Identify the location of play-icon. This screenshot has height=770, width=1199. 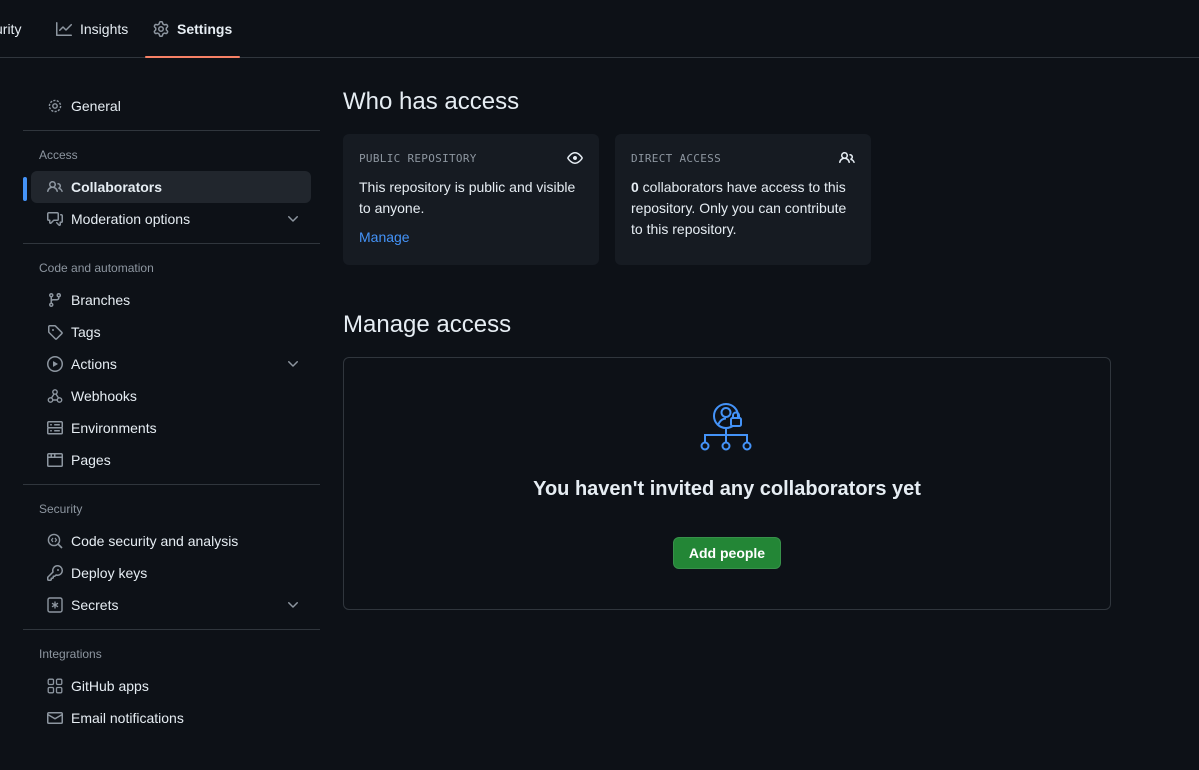
(55, 364).